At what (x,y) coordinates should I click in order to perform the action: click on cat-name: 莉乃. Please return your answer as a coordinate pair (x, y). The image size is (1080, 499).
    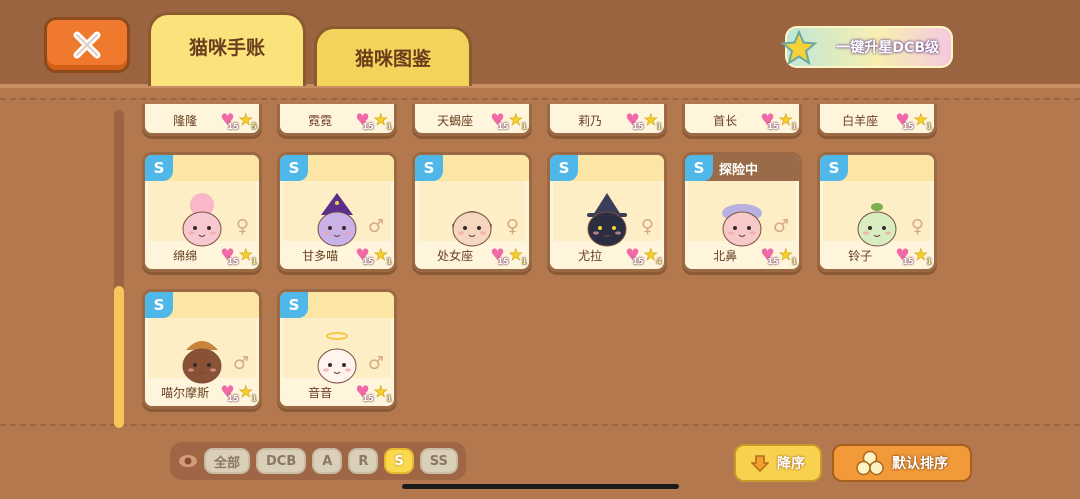
    Looking at the image, I should click on (590, 120).